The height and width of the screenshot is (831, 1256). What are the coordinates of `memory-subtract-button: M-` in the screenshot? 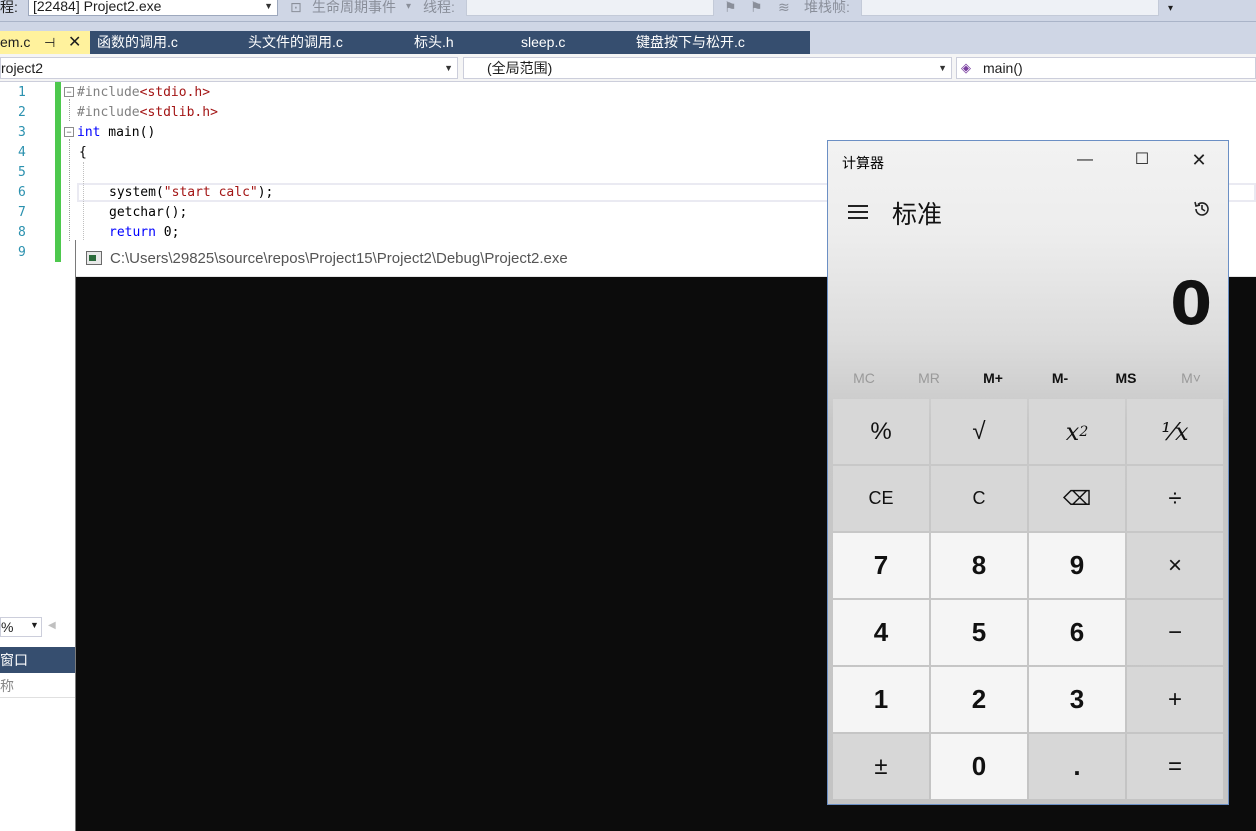 It's located at (1060, 378).